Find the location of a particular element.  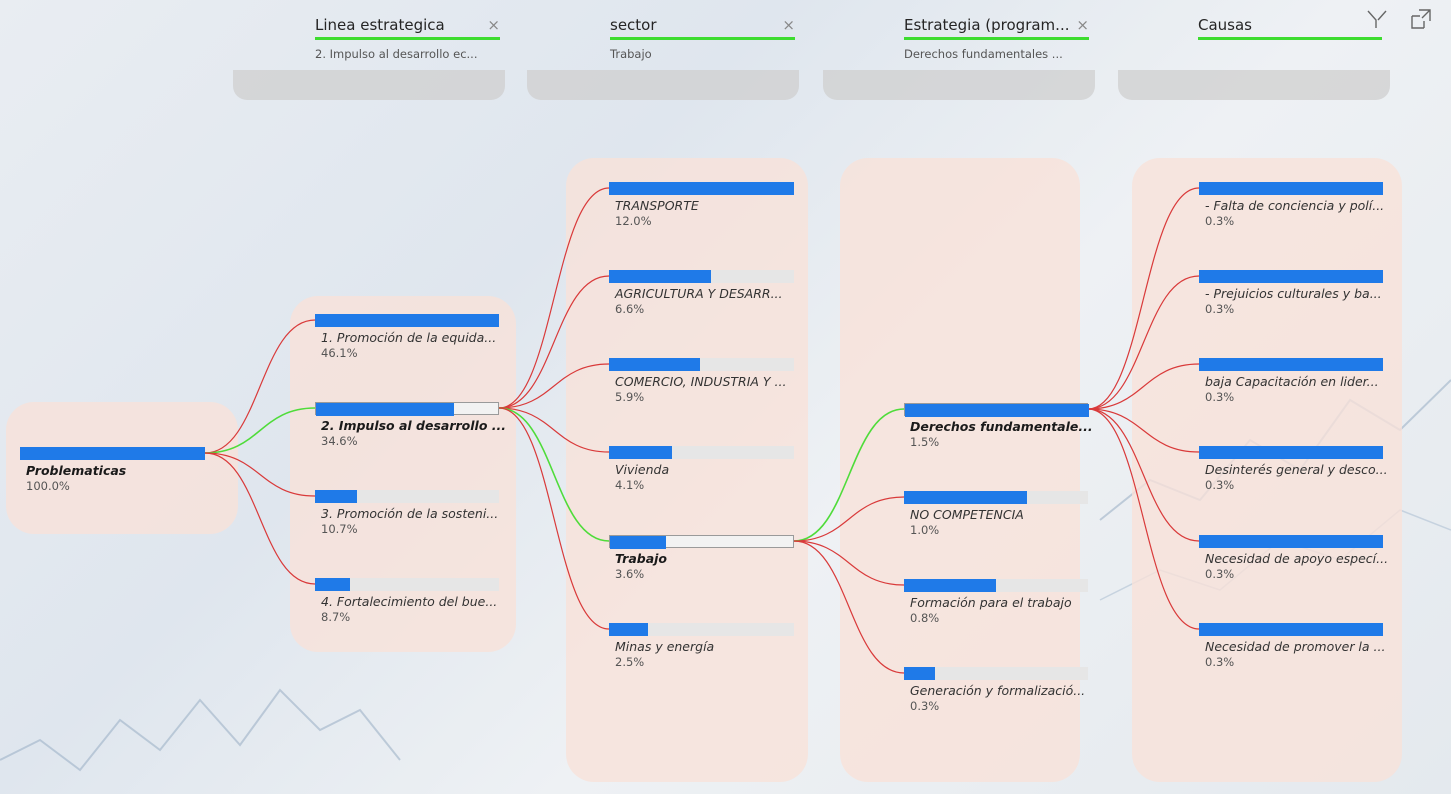

col4-node: - Falta de conciencia y polí... 0.3% is located at coordinates (1292, 206).